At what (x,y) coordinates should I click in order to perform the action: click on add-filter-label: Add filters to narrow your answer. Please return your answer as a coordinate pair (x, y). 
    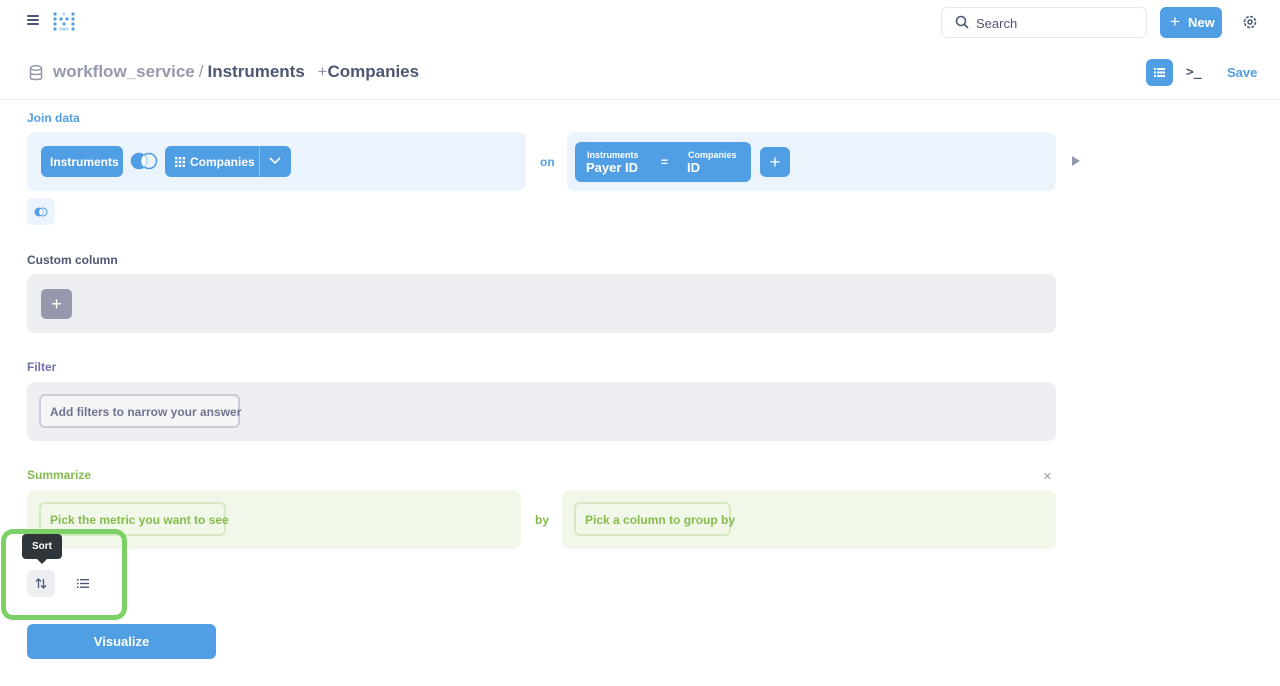
    Looking at the image, I should click on (146, 412).